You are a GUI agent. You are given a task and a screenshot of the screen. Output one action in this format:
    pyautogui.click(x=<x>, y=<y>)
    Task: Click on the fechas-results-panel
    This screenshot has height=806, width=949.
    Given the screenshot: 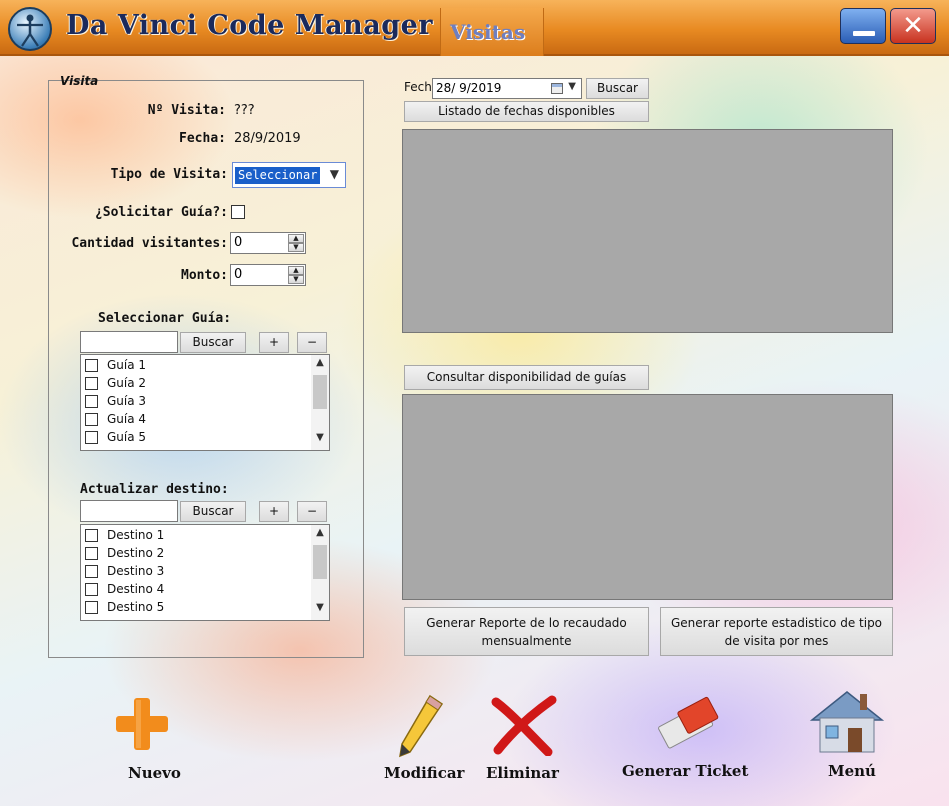 What is the action you would take?
    pyautogui.click(x=647, y=231)
    